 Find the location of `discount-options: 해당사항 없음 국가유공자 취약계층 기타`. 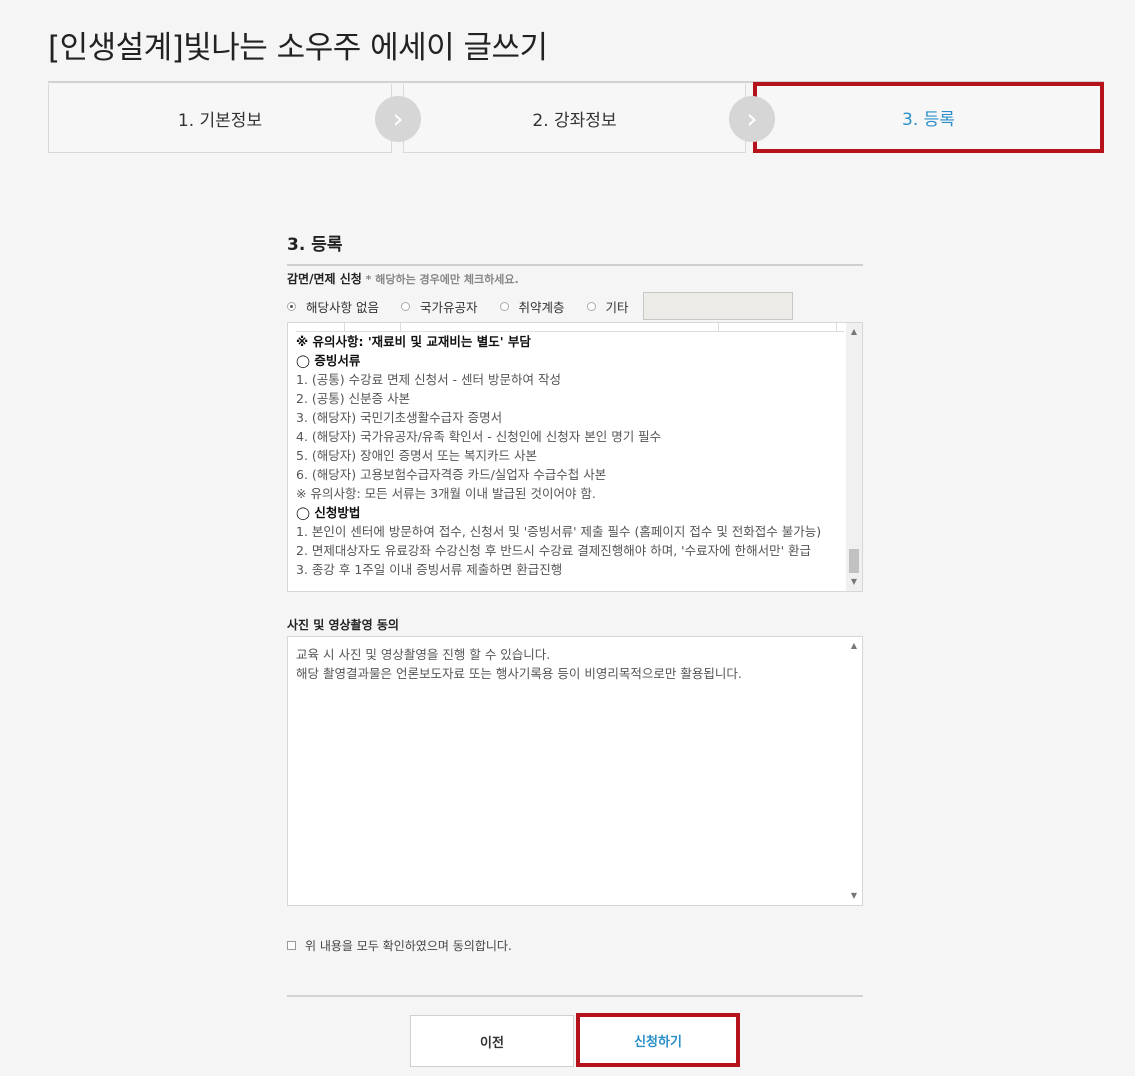

discount-options: 해당사항 없음 국가유공자 취약계층 기타 is located at coordinates (575, 306).